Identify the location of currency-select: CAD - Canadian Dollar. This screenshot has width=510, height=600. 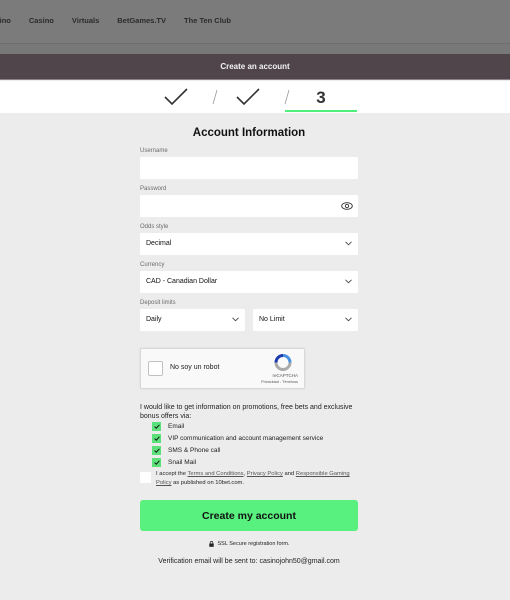
(249, 282).